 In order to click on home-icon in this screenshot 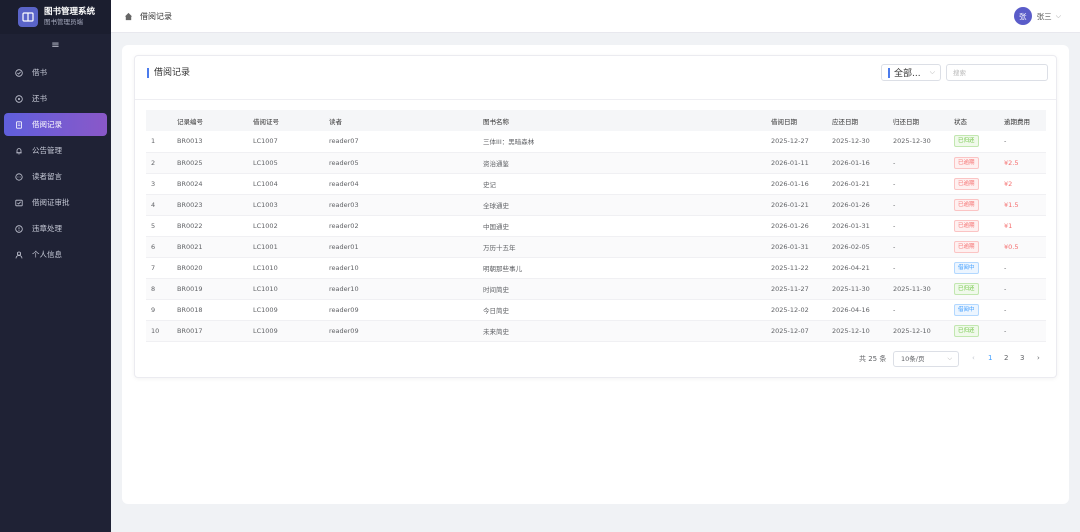, I will do `click(128, 16)`.